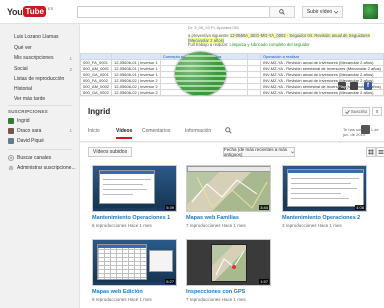 The width and height of the screenshot is (384, 308). What do you see at coordinates (40, 69) in the screenshot?
I see `sidebar-item-social: Social 2` at bounding box center [40, 69].